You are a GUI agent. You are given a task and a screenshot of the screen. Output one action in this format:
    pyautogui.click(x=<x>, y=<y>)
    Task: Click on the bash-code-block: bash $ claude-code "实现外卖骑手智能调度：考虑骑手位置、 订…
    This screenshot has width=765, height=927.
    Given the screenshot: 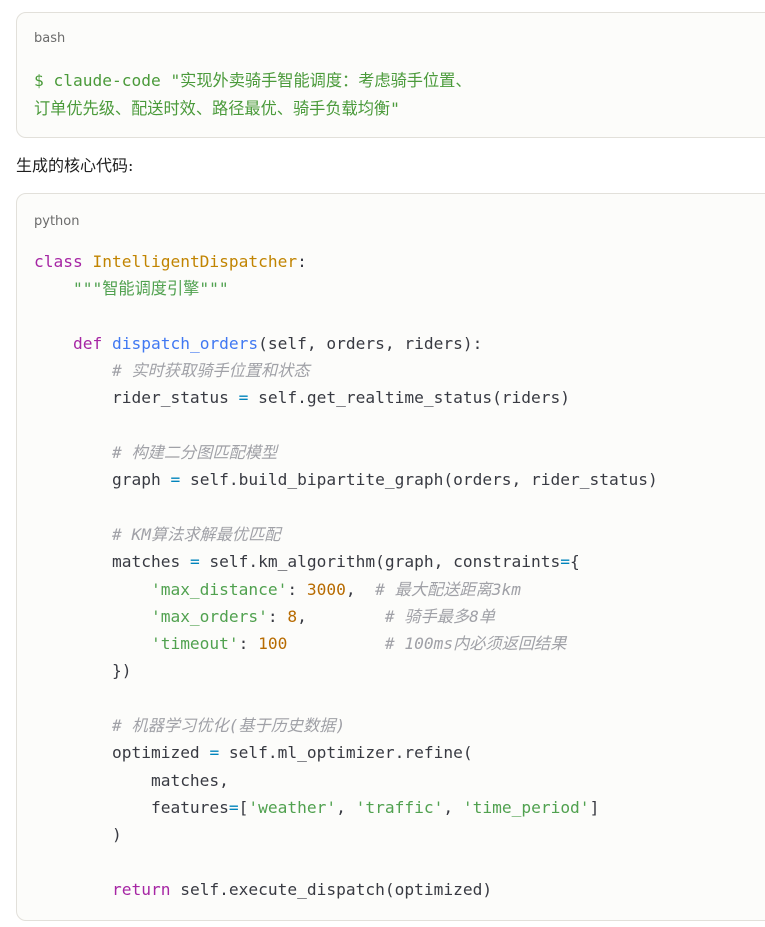 What is the action you would take?
    pyautogui.click(x=390, y=75)
    